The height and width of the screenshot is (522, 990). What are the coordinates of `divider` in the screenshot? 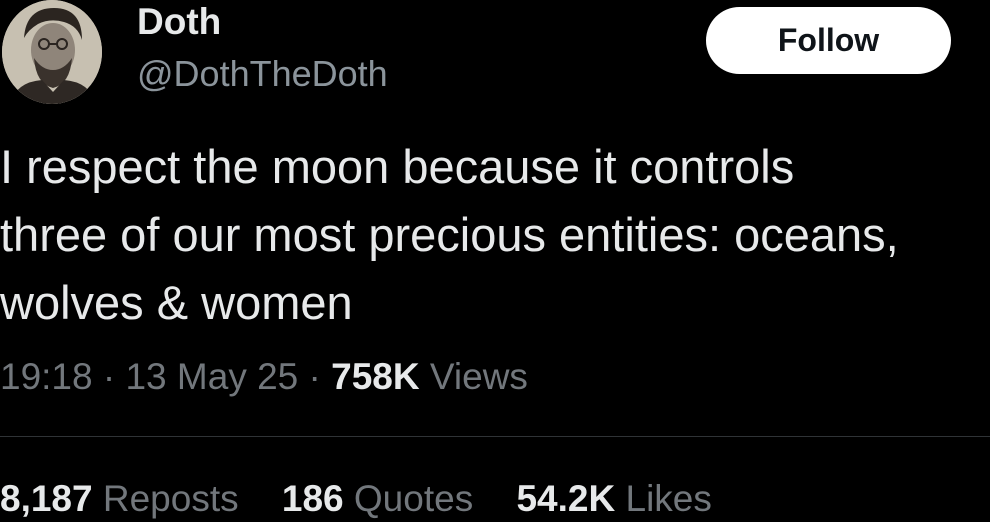 It's located at (495, 436).